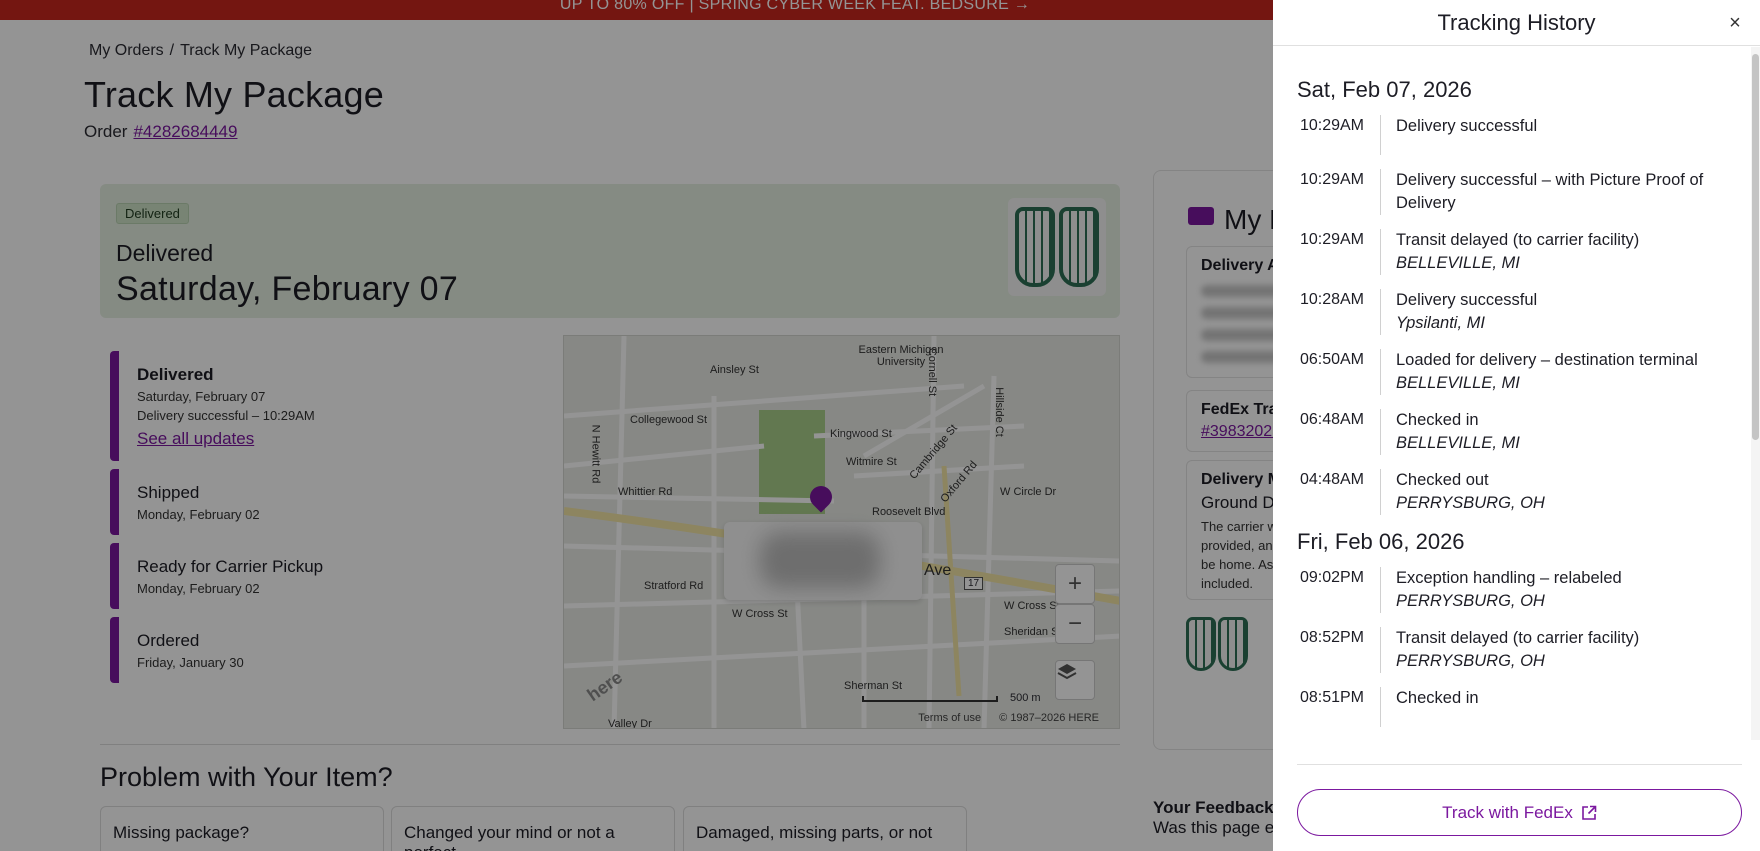 The height and width of the screenshot is (851, 1760). Describe the element at coordinates (1589, 812) in the screenshot. I see `external-link-icon` at that location.